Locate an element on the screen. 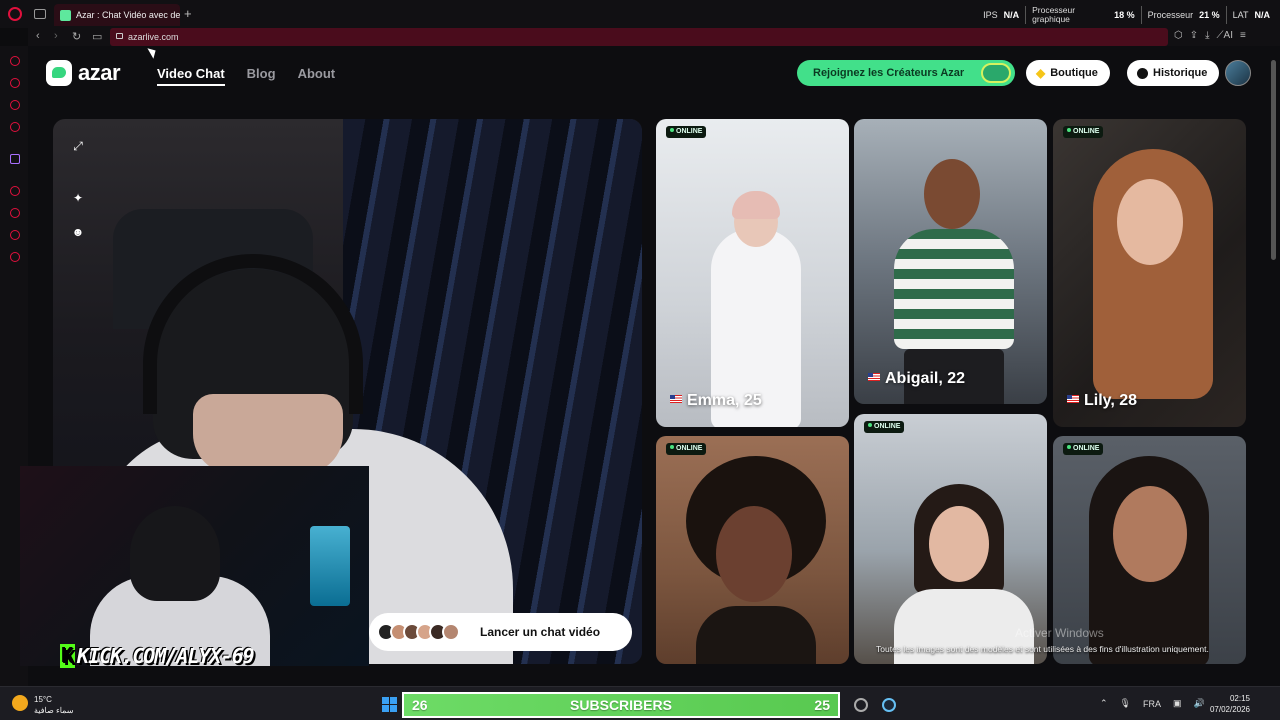  windows-start-icon is located at coordinates (389, 704).